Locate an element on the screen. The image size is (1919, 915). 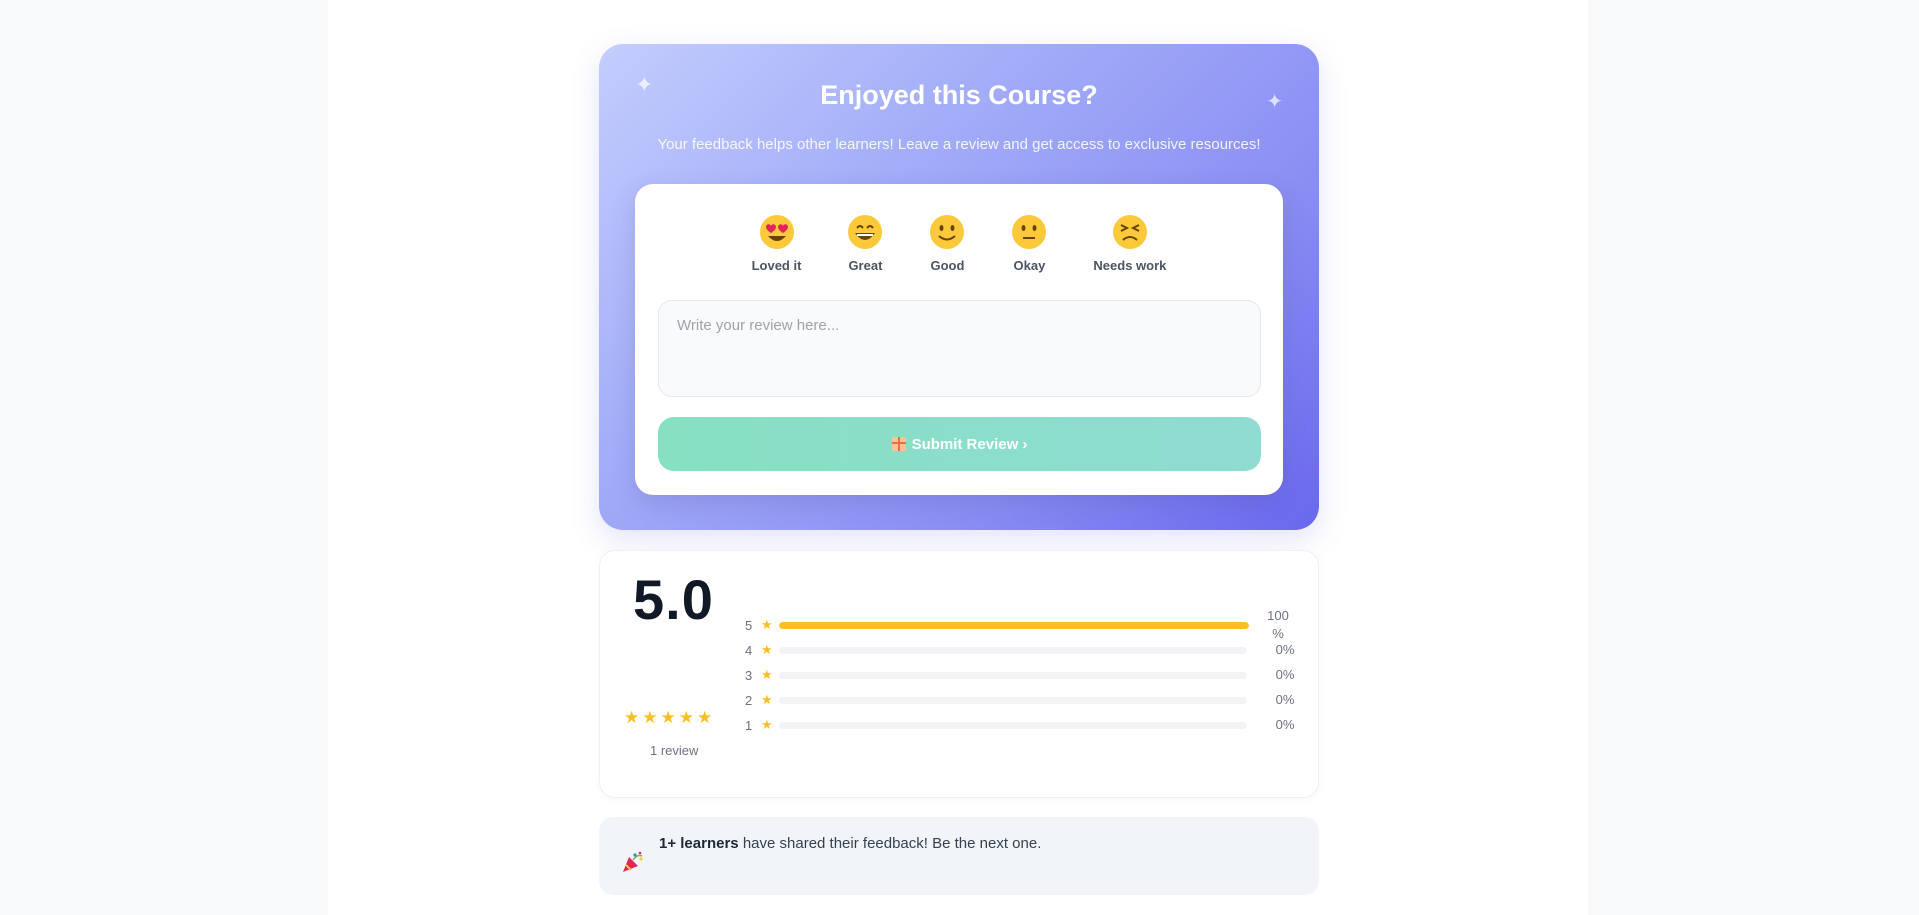
rating-row-2: 2 ★ 0% is located at coordinates (1025, 700).